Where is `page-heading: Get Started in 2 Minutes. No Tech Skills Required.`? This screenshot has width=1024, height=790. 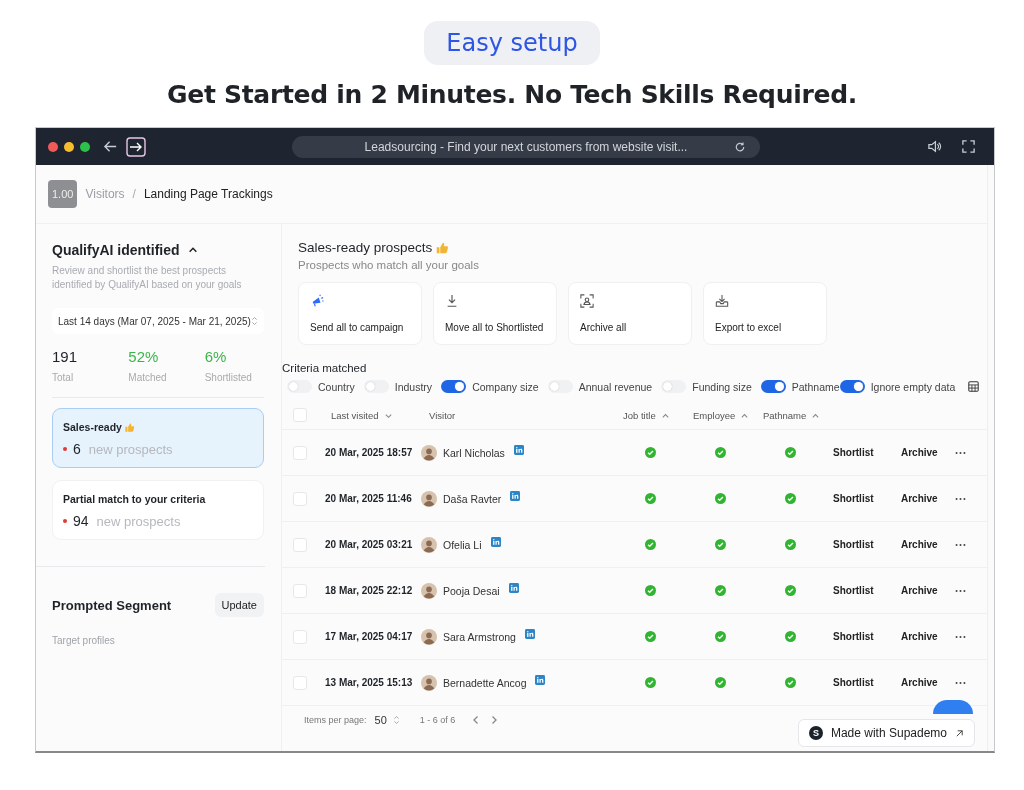 page-heading: Get Started in 2 Minutes. No Tech Skills Required. is located at coordinates (512, 94).